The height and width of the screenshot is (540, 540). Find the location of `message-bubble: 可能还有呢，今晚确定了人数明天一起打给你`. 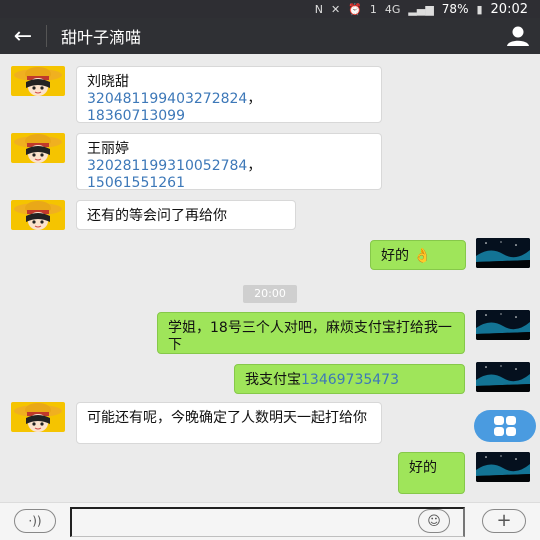

message-bubble: 可能还有呢，今晚确定了人数明天一起打给你 is located at coordinates (229, 423).